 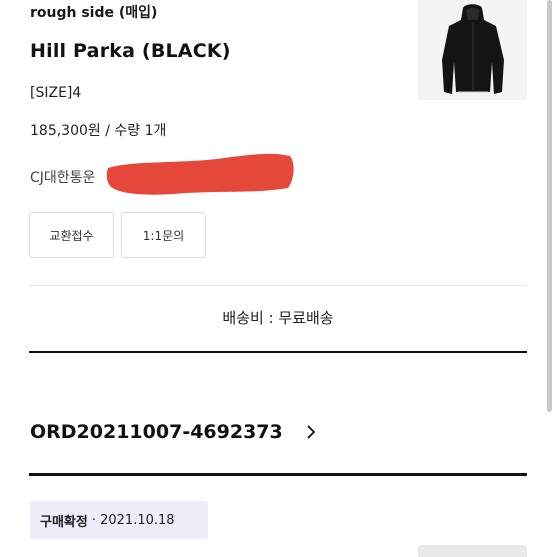 What do you see at coordinates (94, 13) in the screenshot?
I see `brand-label: rough side (매입)` at bounding box center [94, 13].